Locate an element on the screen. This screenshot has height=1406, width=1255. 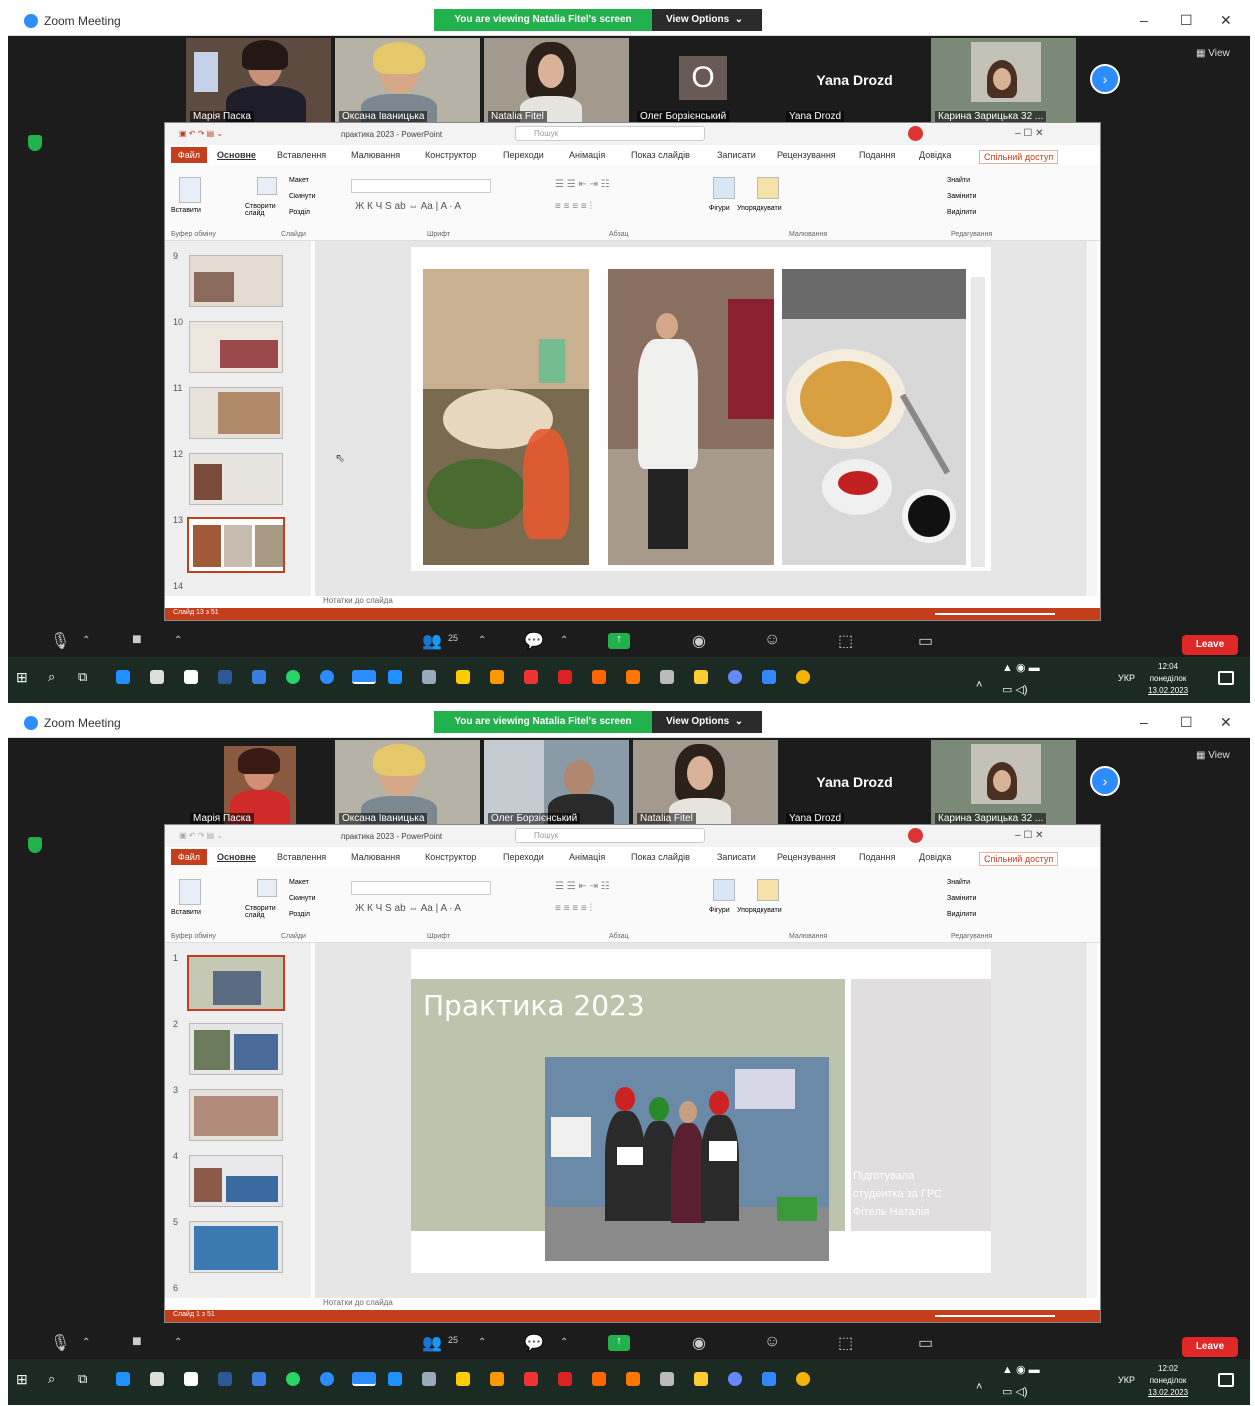
align-buttons: ≡ ≡ ≡ ≡ ⫶ is located at coordinates (573, 908).